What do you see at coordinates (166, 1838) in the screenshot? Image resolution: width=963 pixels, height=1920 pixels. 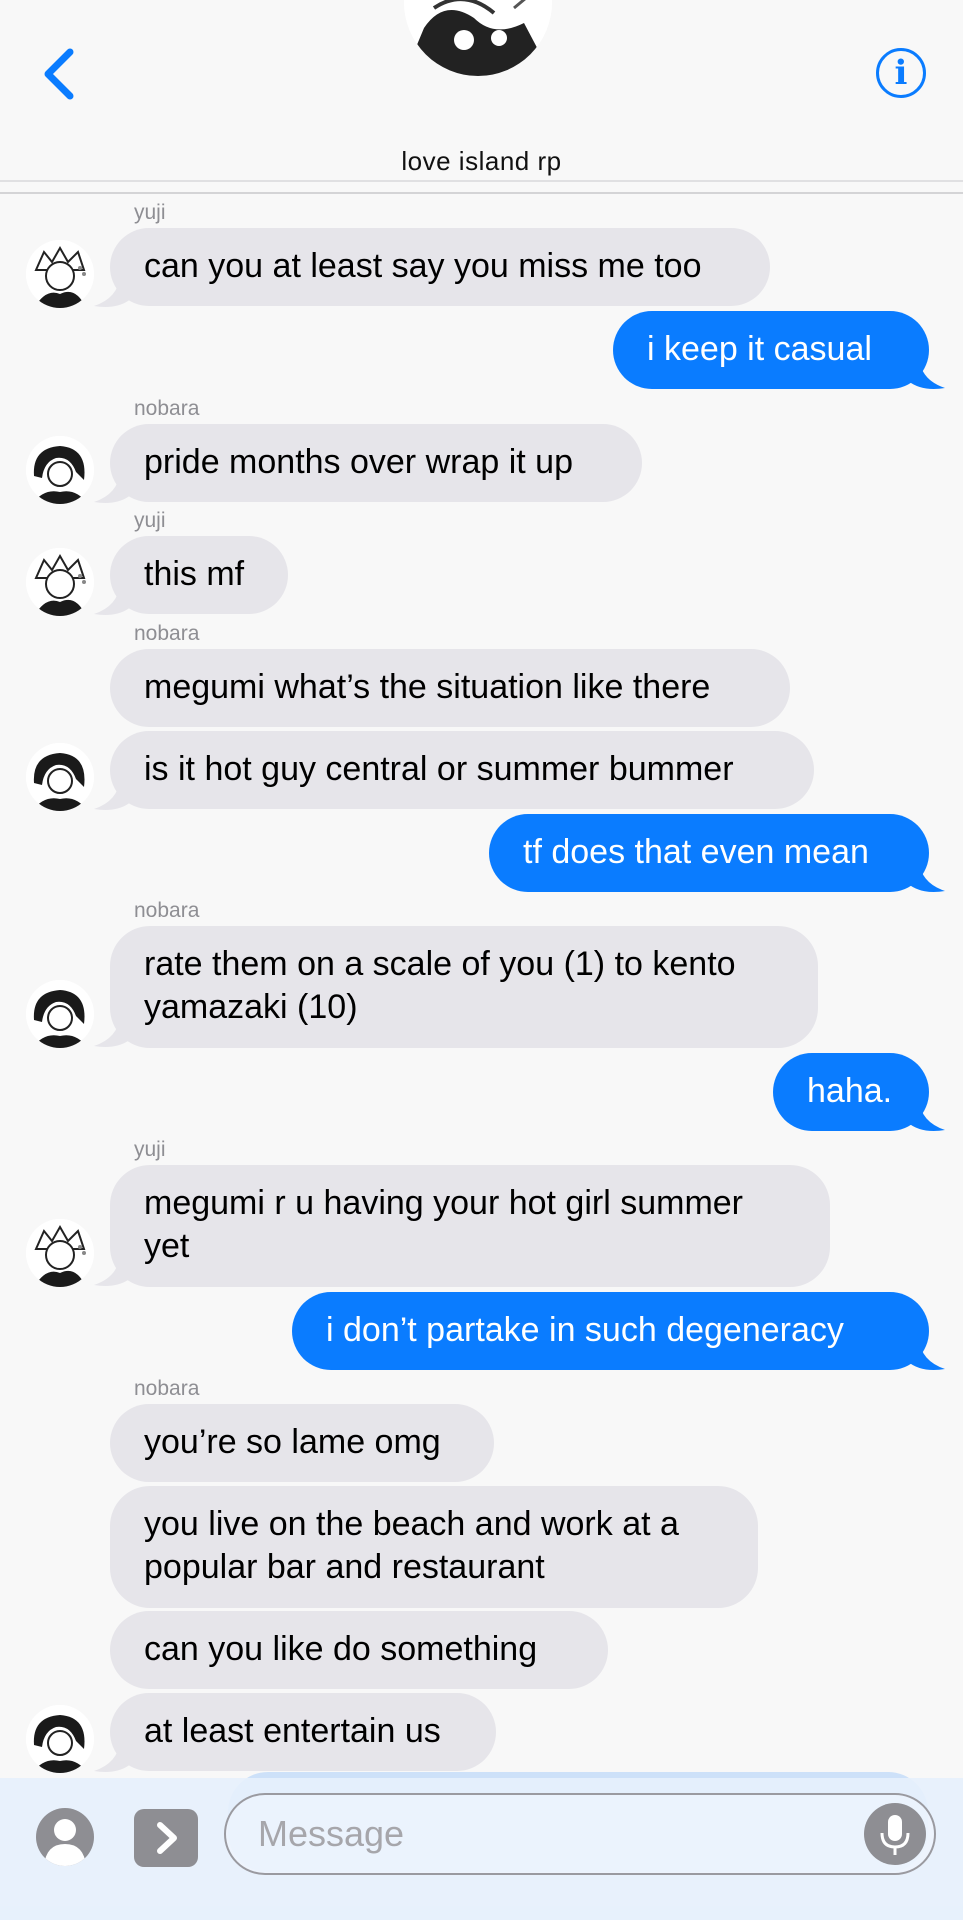 I see `chevron-right-icon` at bounding box center [166, 1838].